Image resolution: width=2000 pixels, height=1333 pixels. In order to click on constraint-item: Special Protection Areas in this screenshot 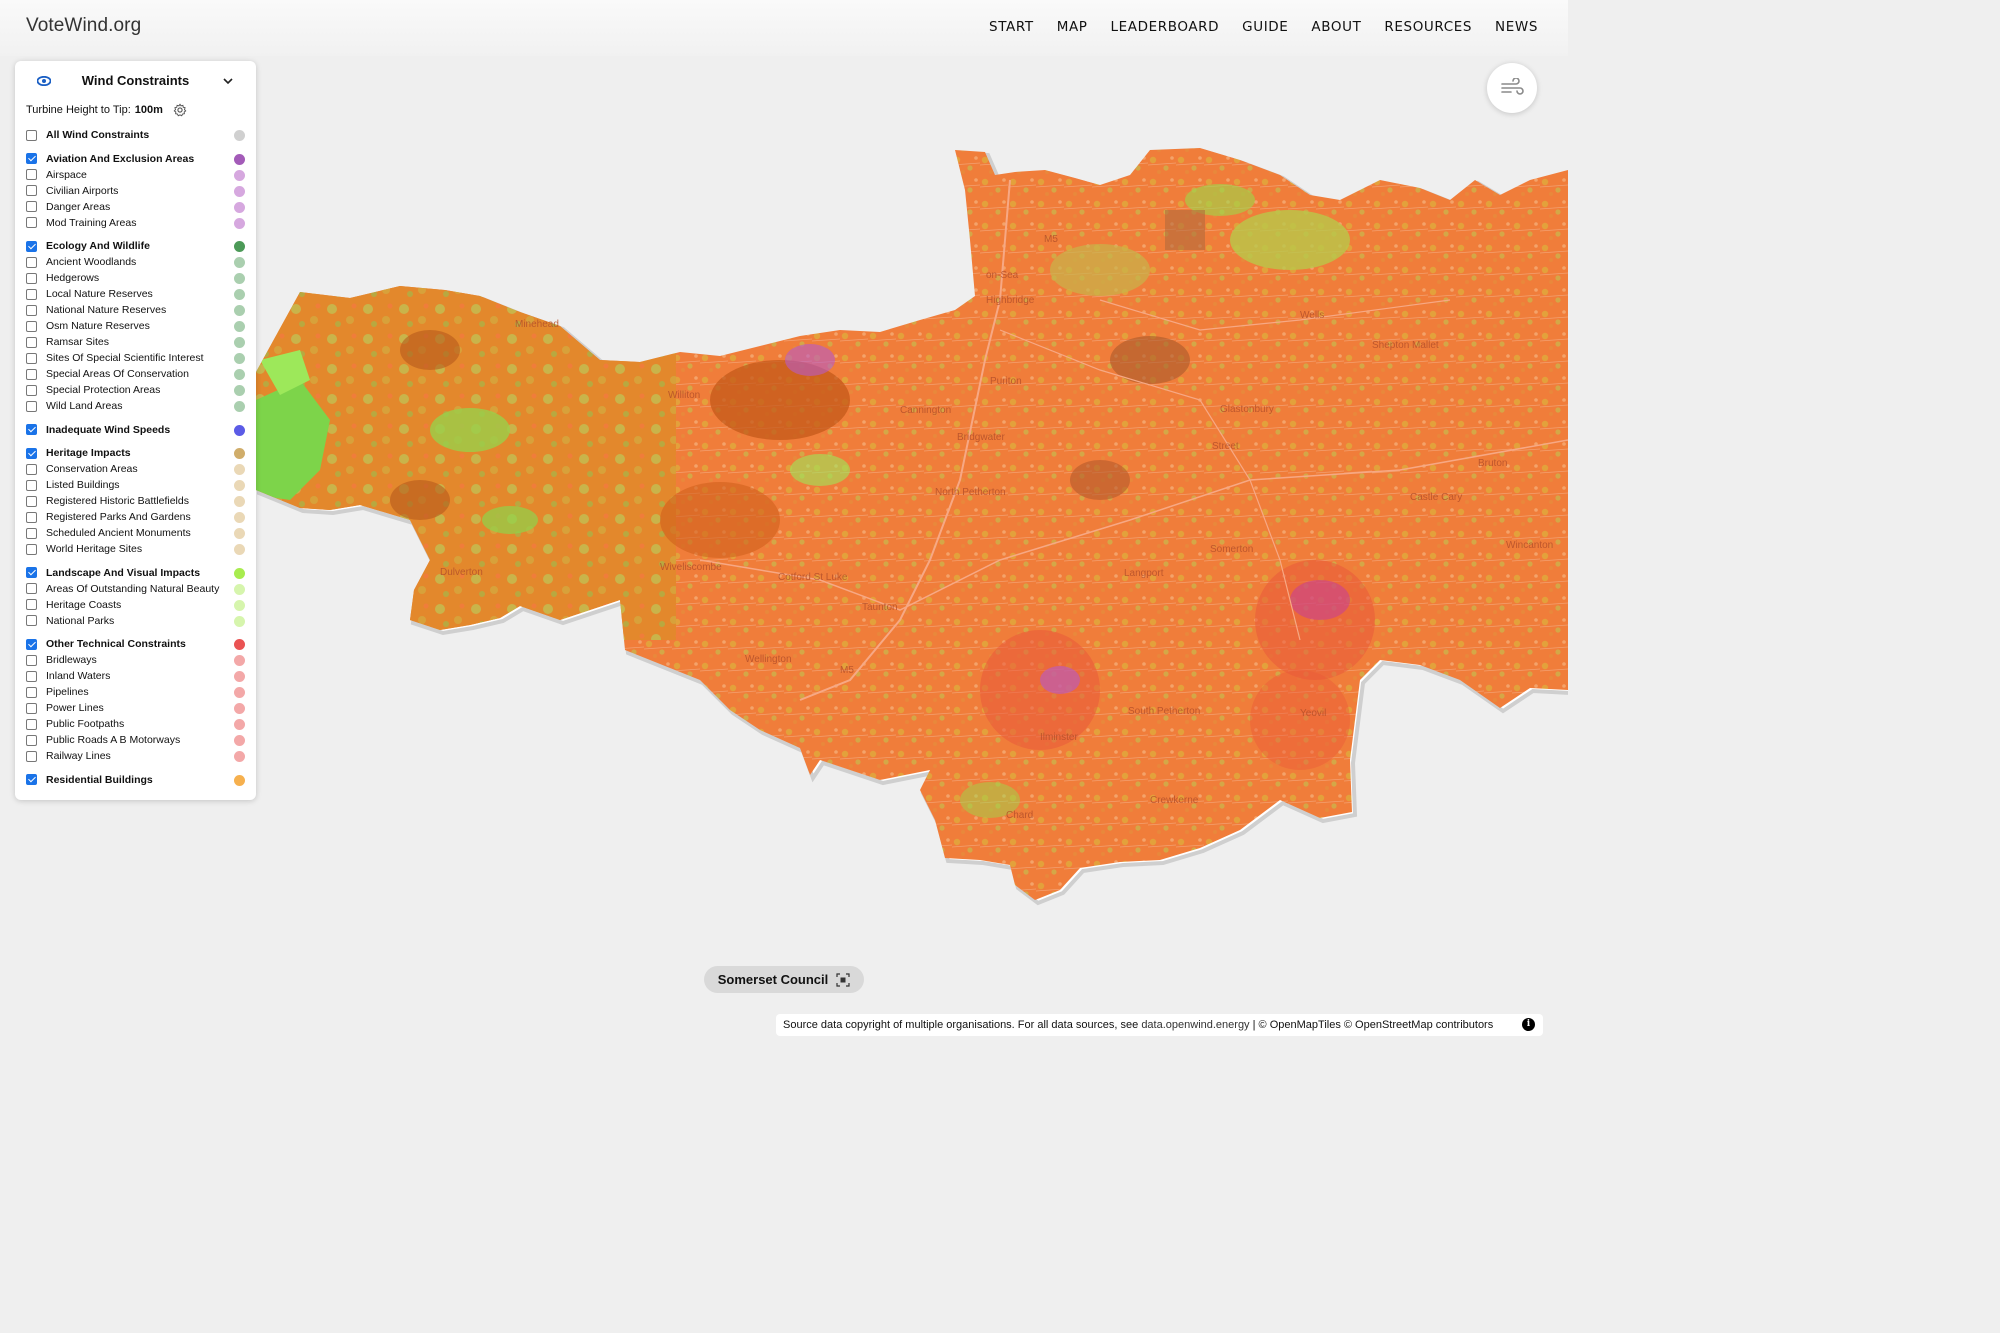, I will do `click(135, 390)`.